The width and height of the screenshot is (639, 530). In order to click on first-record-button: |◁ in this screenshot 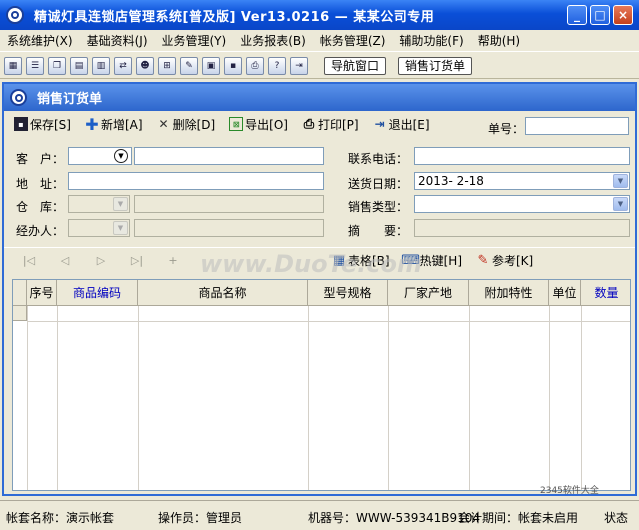, I will do `click(29, 260)`.